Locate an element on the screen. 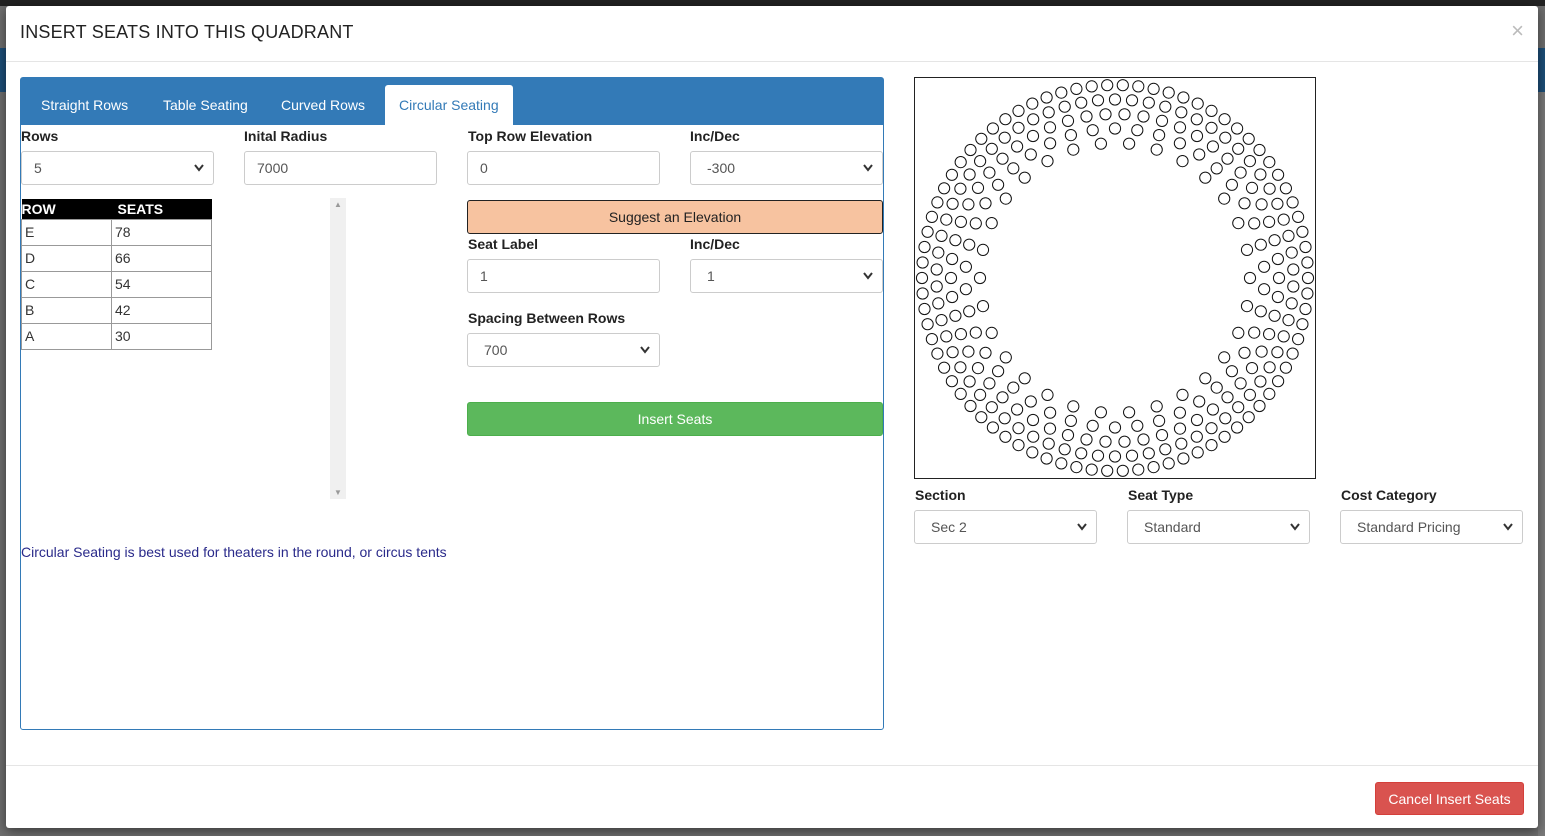 This screenshot has width=1545, height=836. row-label-cell: B is located at coordinates (66, 310).